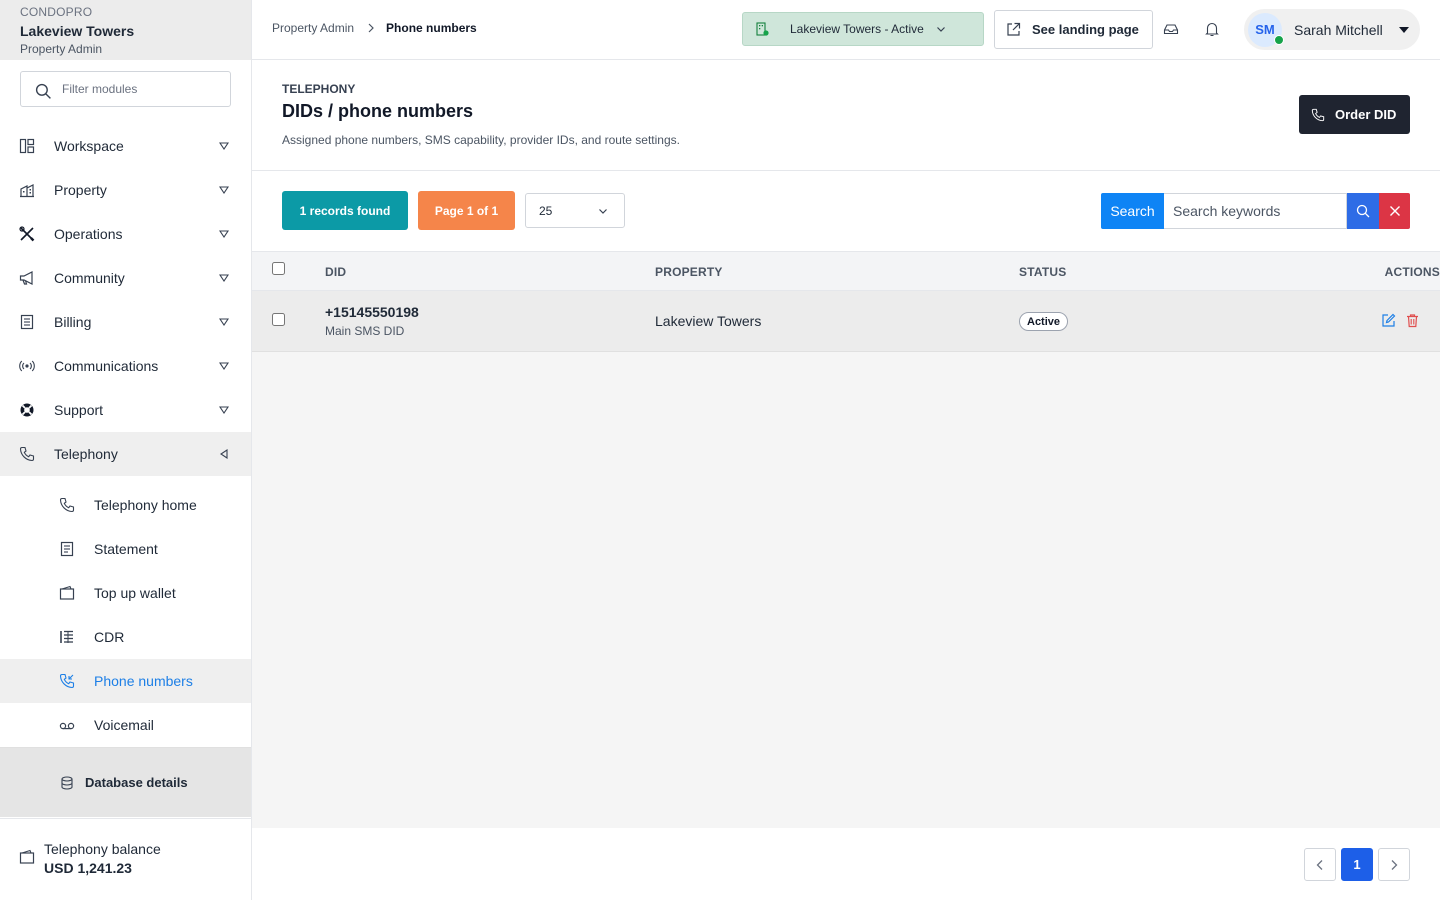  I want to click on filter-modules-field, so click(125, 89).